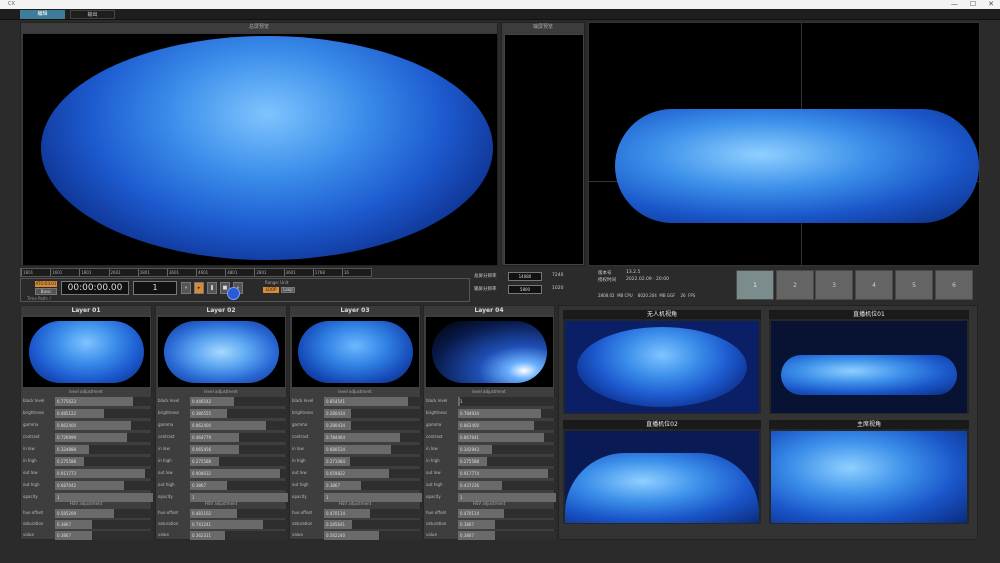  What do you see at coordinates (662, 488) in the screenshot?
I see `view-cam02-screen` at bounding box center [662, 488].